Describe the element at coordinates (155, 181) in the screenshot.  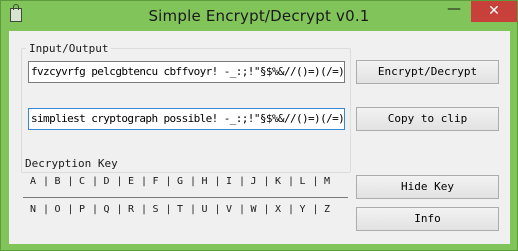
I see `key-letter: F` at that location.